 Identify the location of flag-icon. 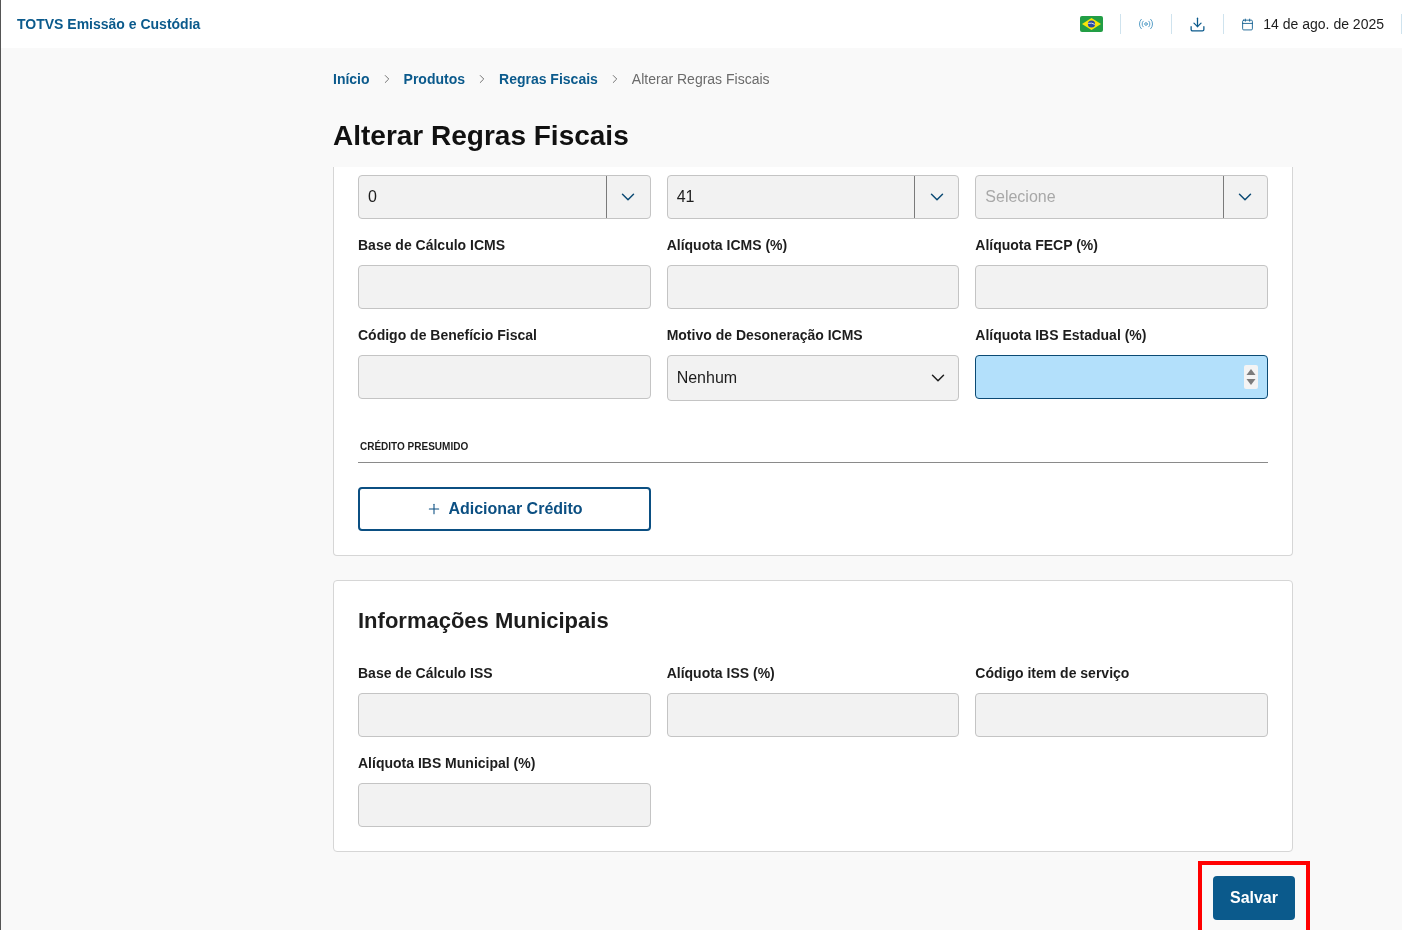
(1092, 24).